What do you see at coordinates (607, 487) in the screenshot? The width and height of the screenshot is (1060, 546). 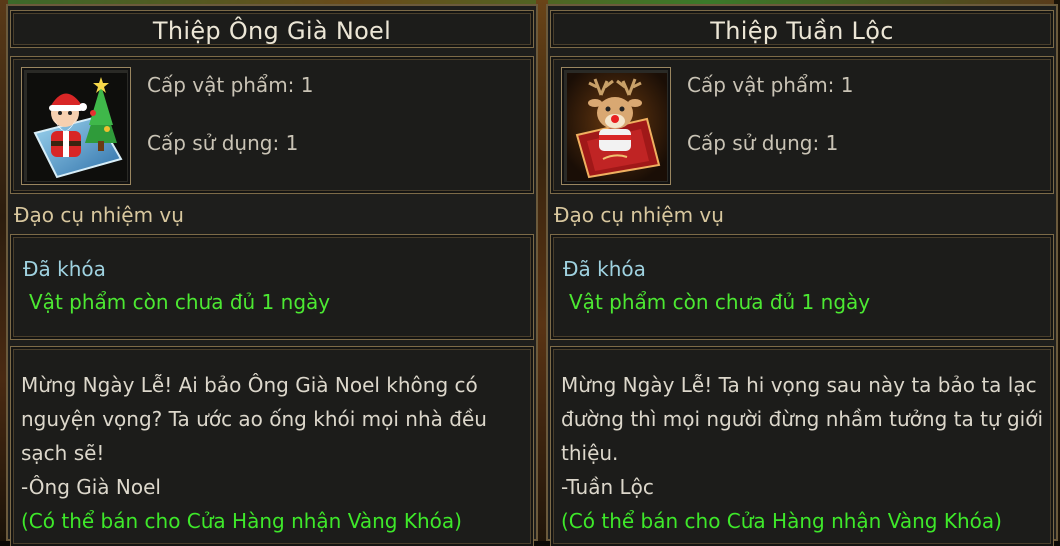 I see `description-signature: -Tuần Lộc` at bounding box center [607, 487].